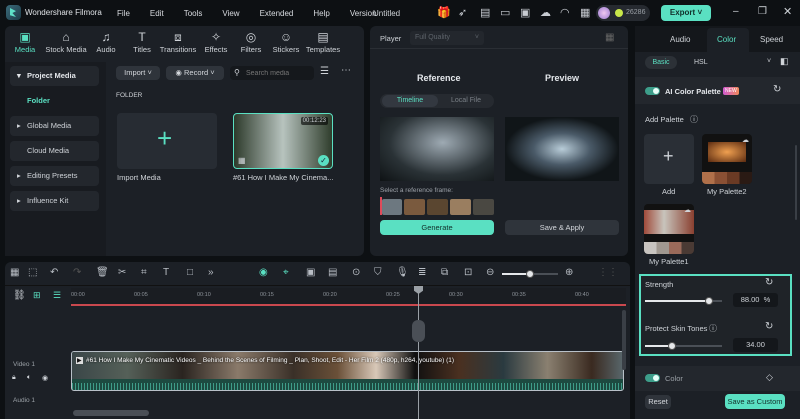 This screenshot has width=800, height=419. I want to click on tab-timeline: Timeline, so click(410, 101).